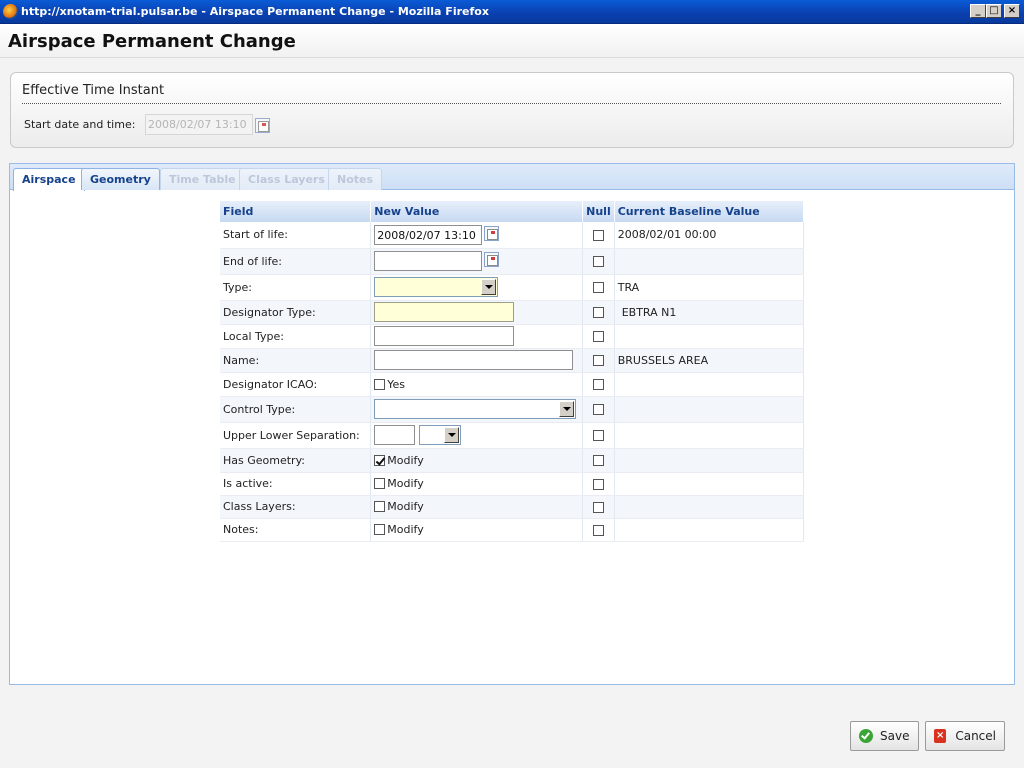 The height and width of the screenshot is (768, 1024). Describe the element at coordinates (511, 103) in the screenshot. I see `legend-divider` at that location.